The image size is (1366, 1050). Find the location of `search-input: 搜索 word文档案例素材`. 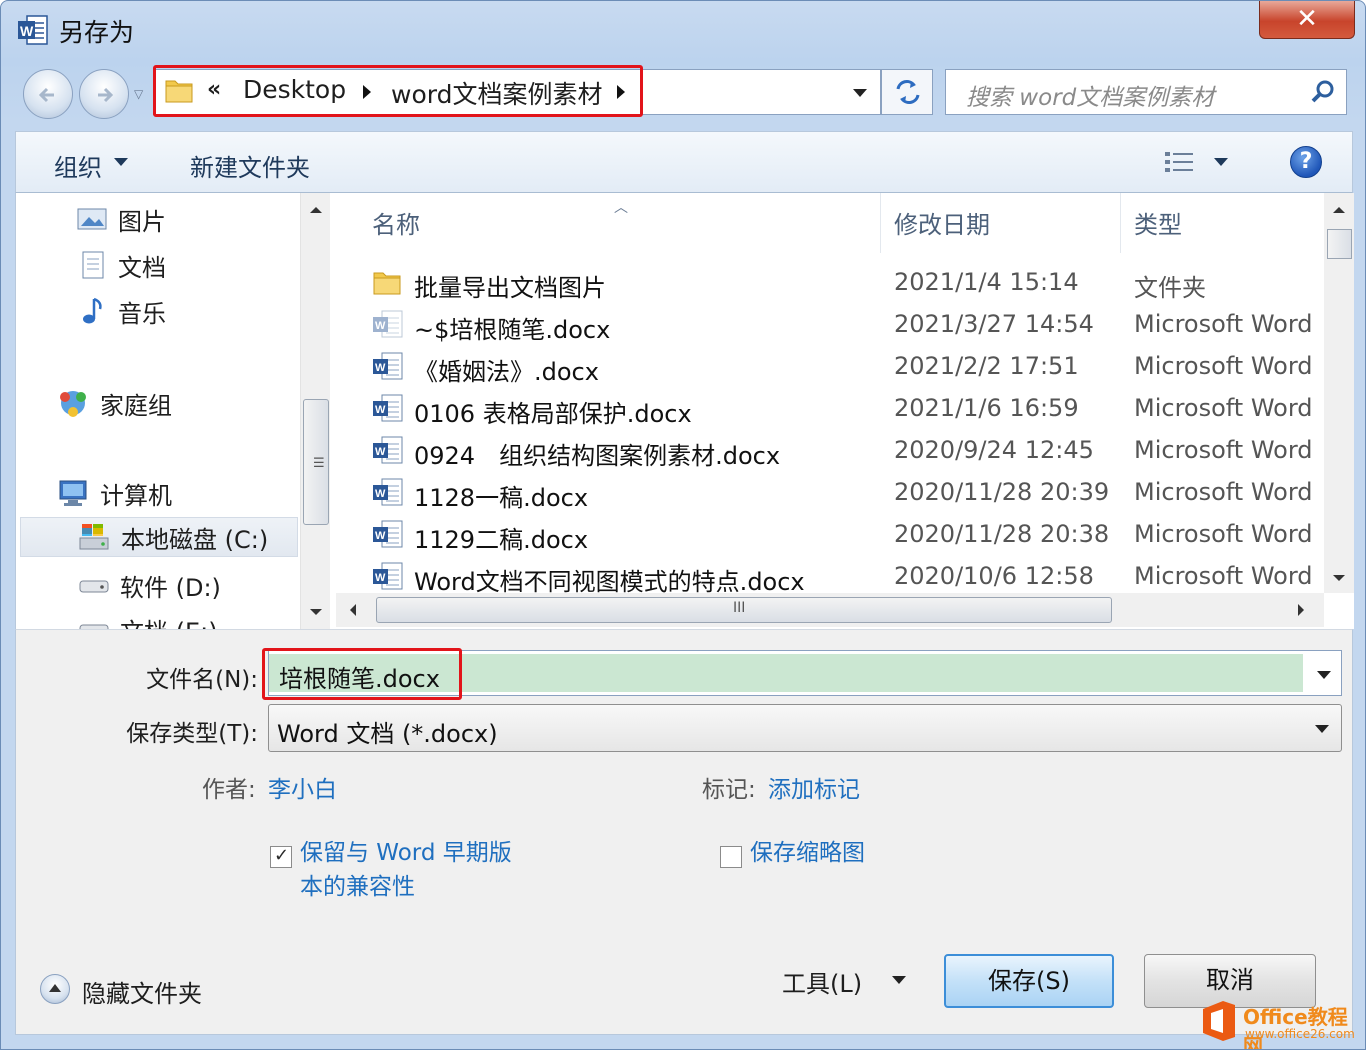

search-input: 搜索 word文档案例素材 is located at coordinates (1090, 95).